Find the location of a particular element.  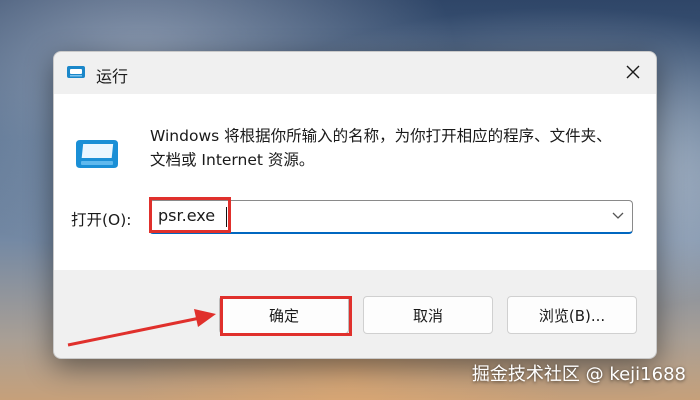

cancel-button: 取消 is located at coordinates (428, 315).